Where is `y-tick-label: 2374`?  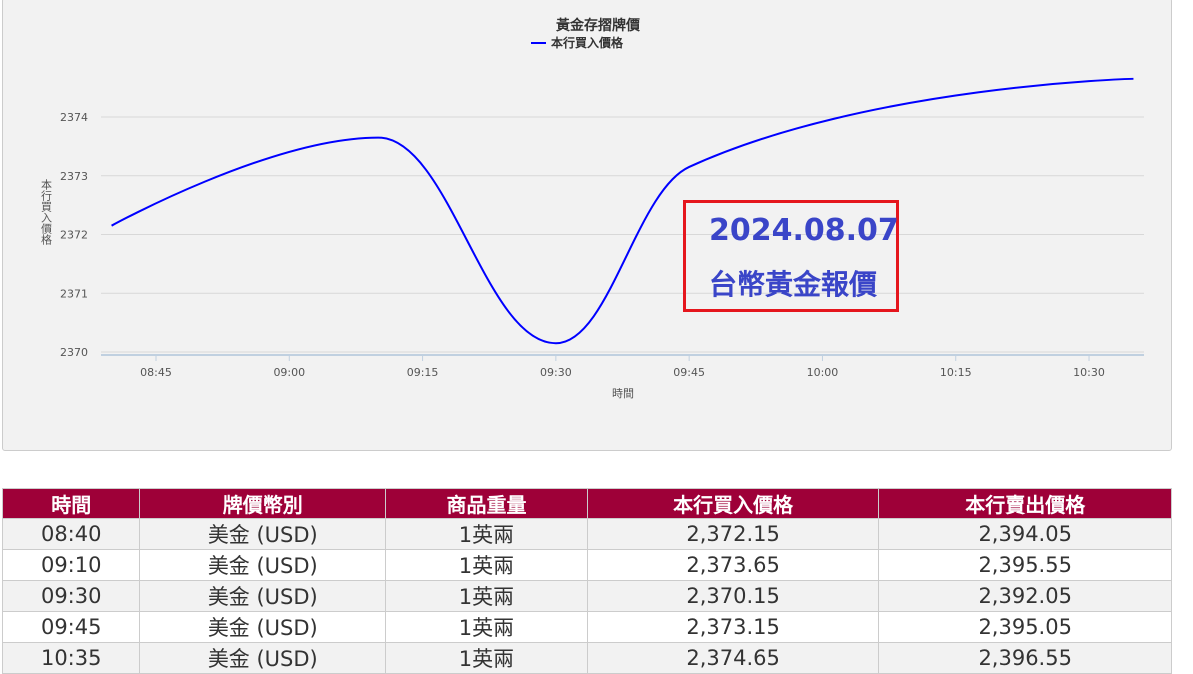 y-tick-label: 2374 is located at coordinates (74, 117).